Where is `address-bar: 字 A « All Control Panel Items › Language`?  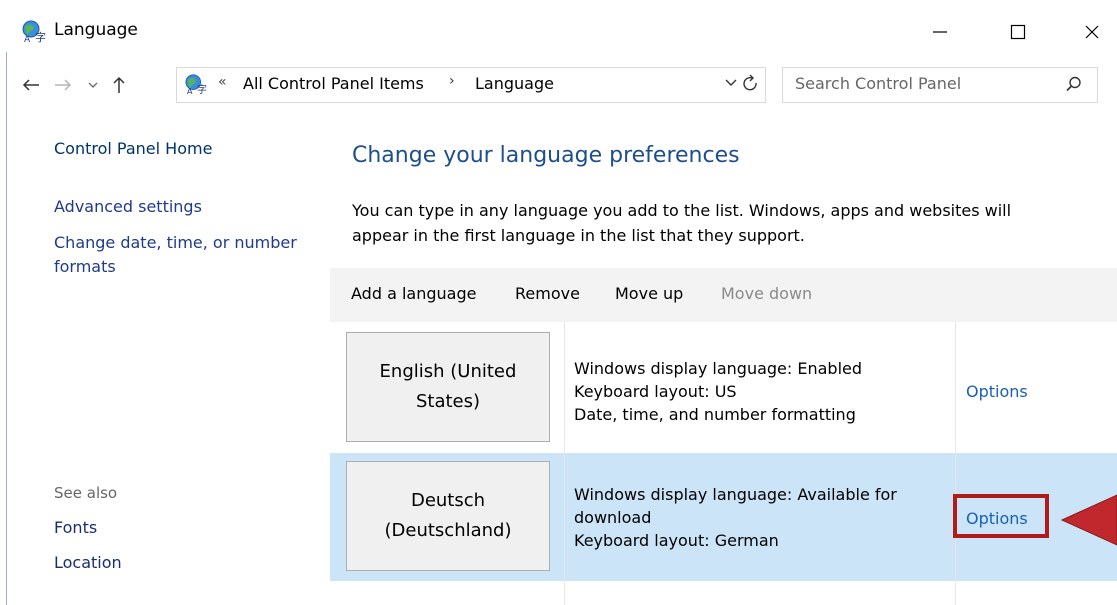
address-bar: 字 A « All Control Panel Items › Language is located at coordinates (471, 85).